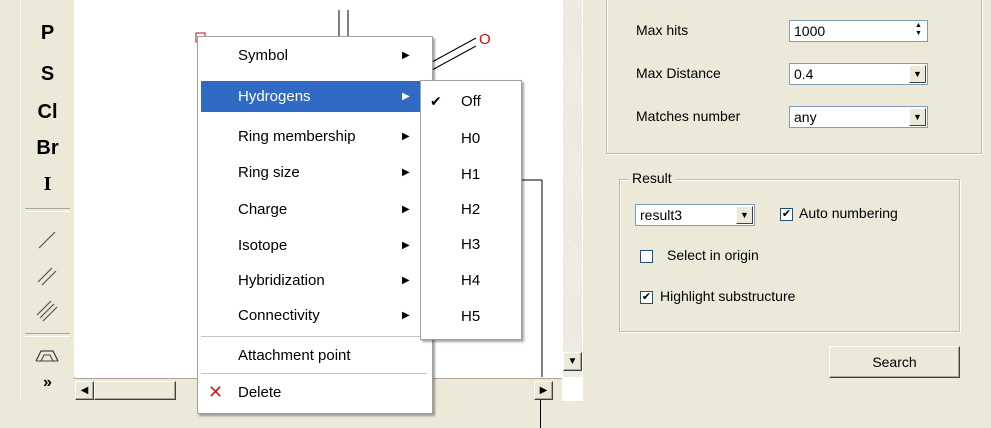 The height and width of the screenshot is (428, 991). What do you see at coordinates (315, 392) in the screenshot?
I see `menu-item-delete: ✕ Delete` at bounding box center [315, 392].